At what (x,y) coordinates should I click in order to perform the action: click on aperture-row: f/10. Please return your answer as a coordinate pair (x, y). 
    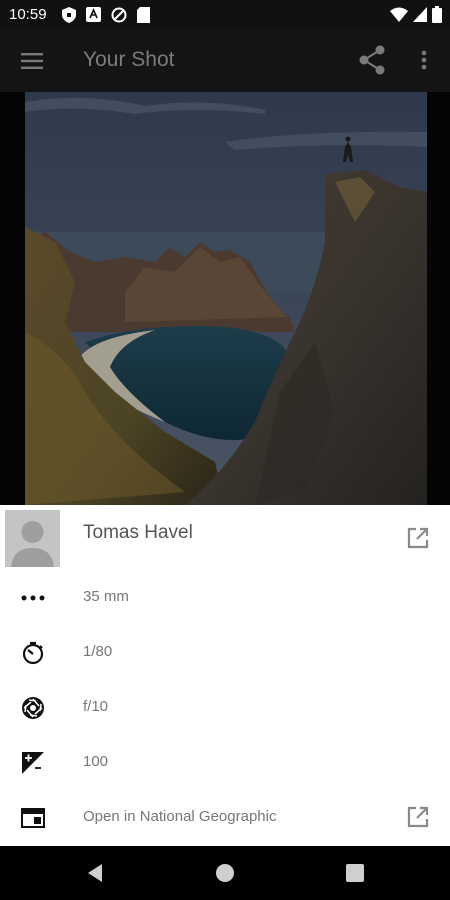
    Looking at the image, I should click on (225, 707).